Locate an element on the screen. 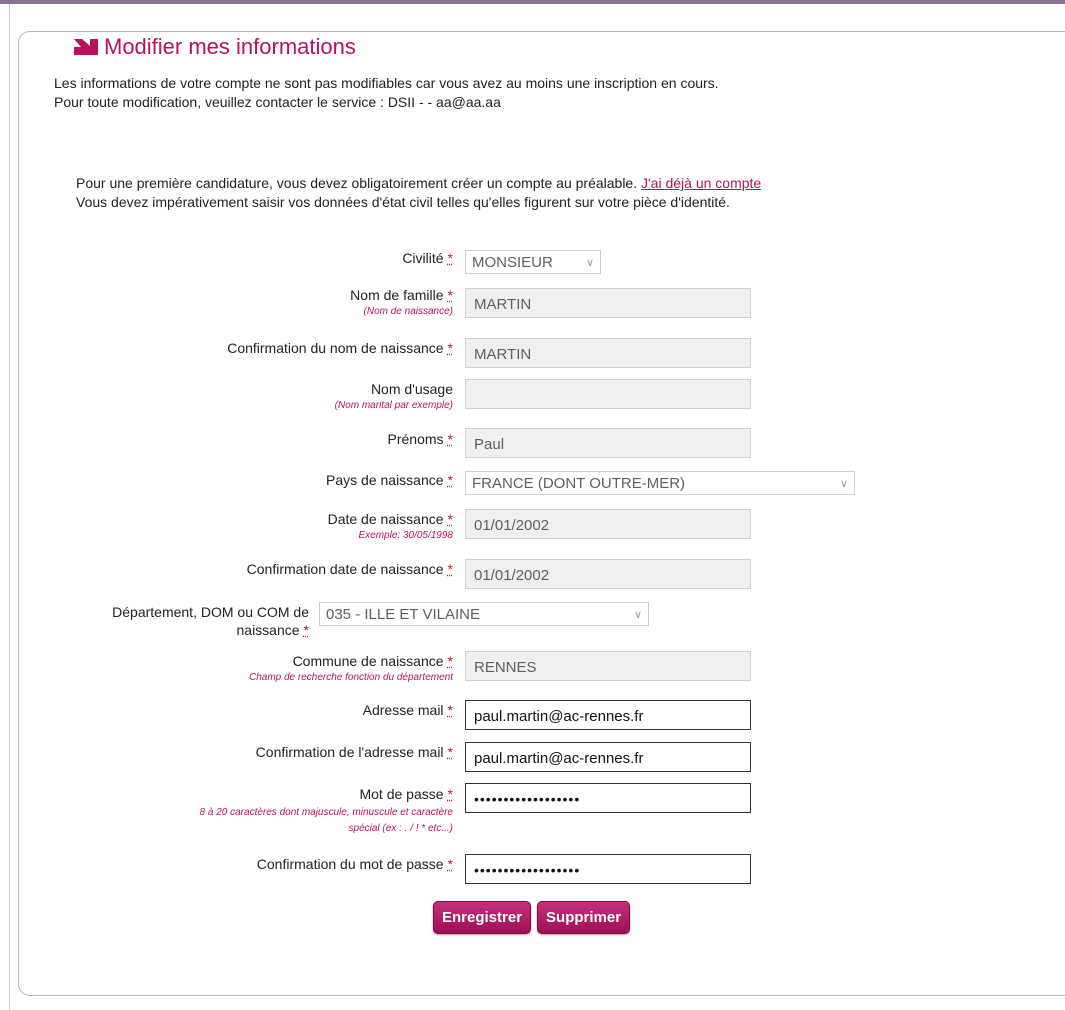 This screenshot has height=1010, width=1065. nom-usage-label: Nom d'usage is located at coordinates (411, 389).